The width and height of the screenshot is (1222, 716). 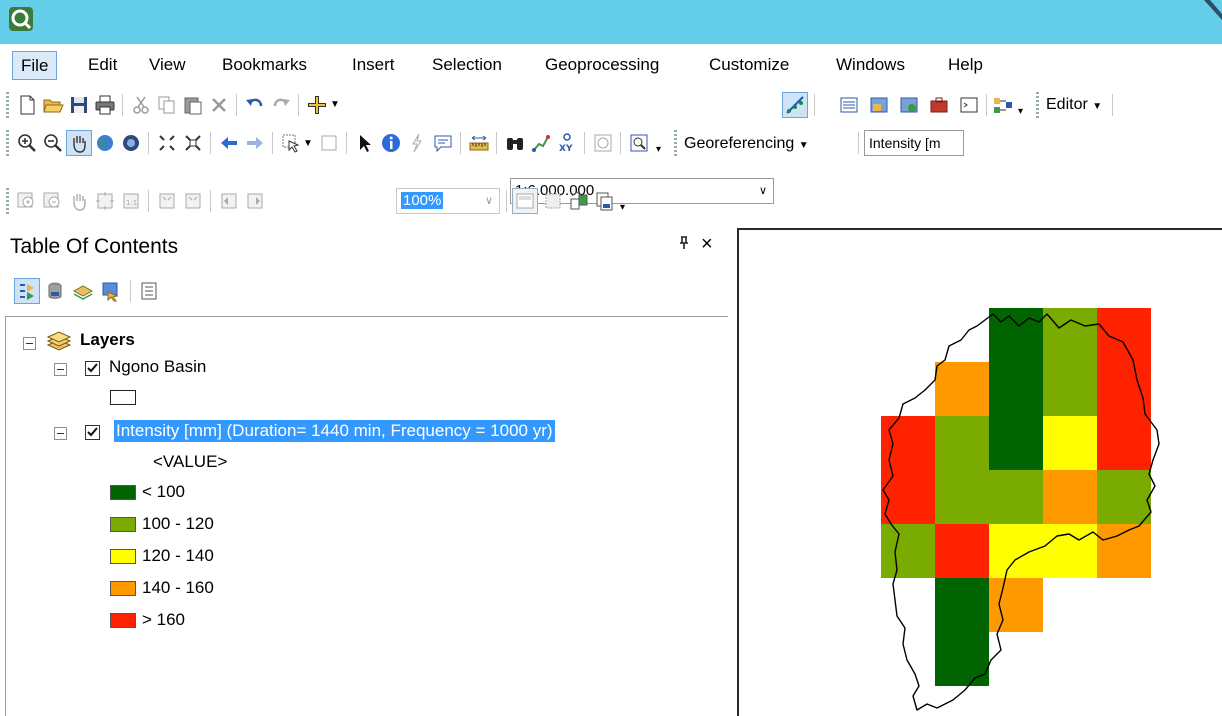 I want to click on select-dropdown-icon: ▼, so click(x=308, y=144).